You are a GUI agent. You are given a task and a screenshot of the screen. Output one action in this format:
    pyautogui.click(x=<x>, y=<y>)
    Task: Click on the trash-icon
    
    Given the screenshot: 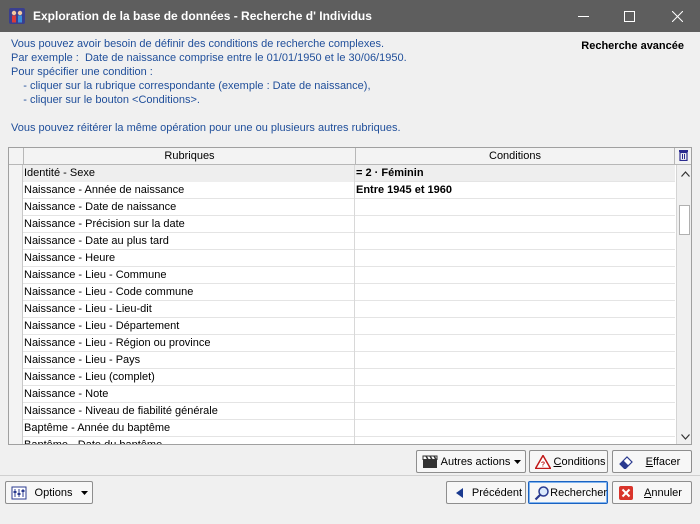 What is the action you would take?
    pyautogui.click(x=683, y=156)
    